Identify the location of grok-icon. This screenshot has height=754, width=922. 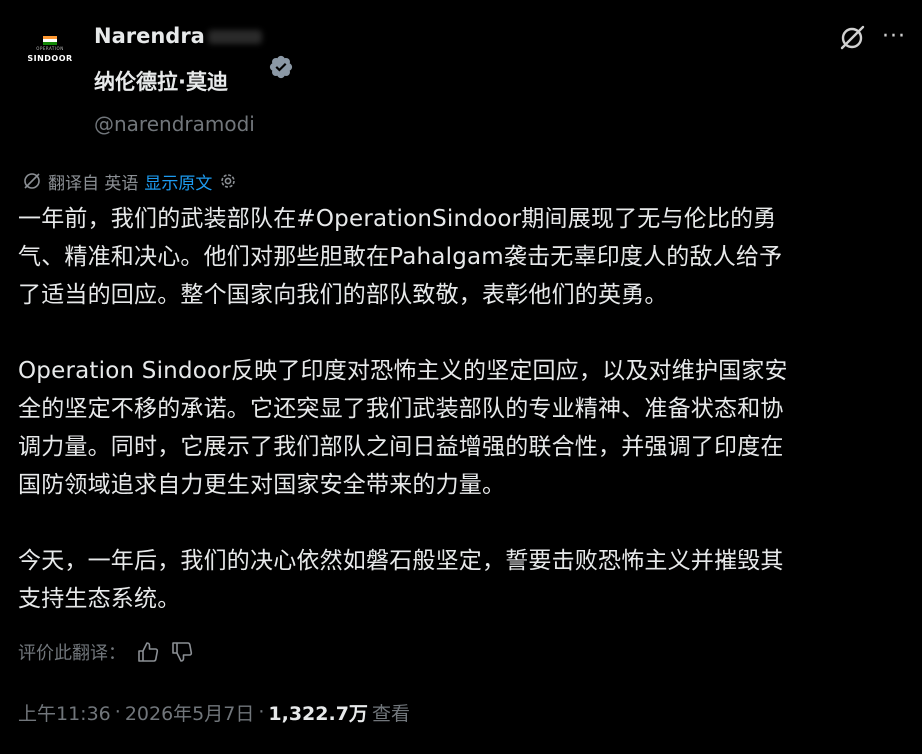
(852, 38).